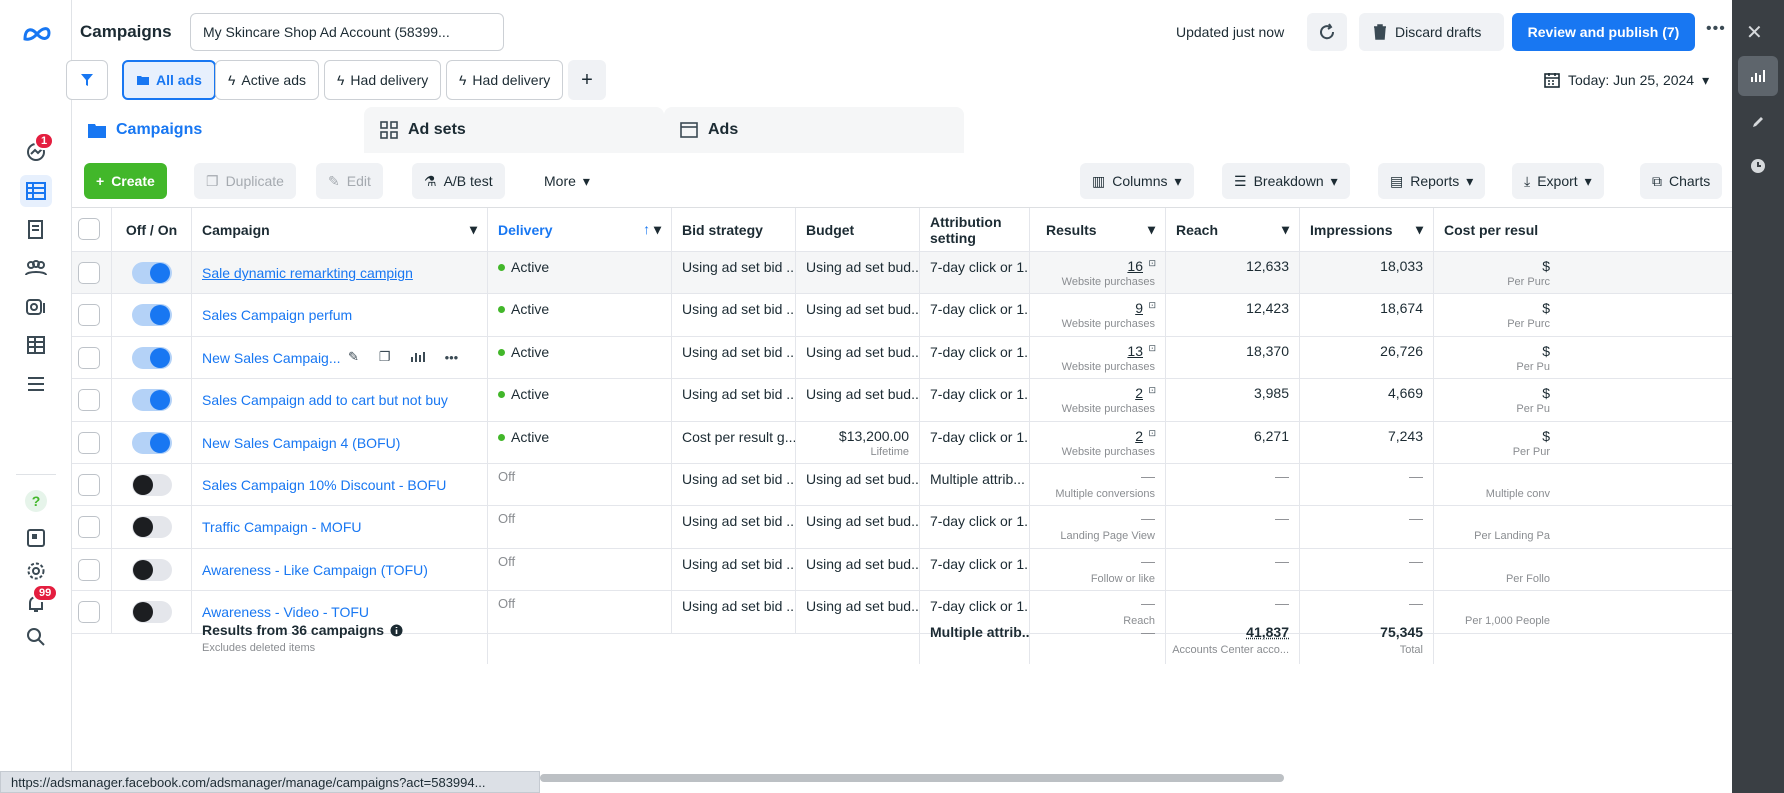  What do you see at coordinates (1367, 229) in the screenshot?
I see `col-impressions: Impressions ▾` at bounding box center [1367, 229].